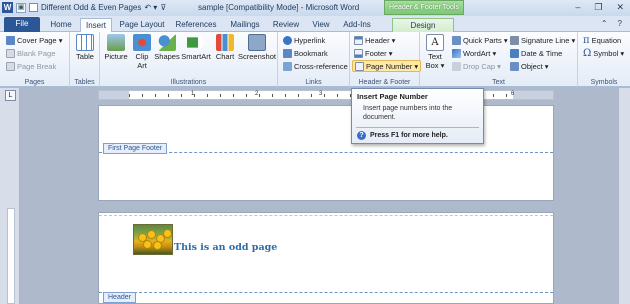 Image resolution: width=630 pixels, height=304 pixels. What do you see at coordinates (373, 53) in the screenshot?
I see `footer-button: Footer ▾` at bounding box center [373, 53].